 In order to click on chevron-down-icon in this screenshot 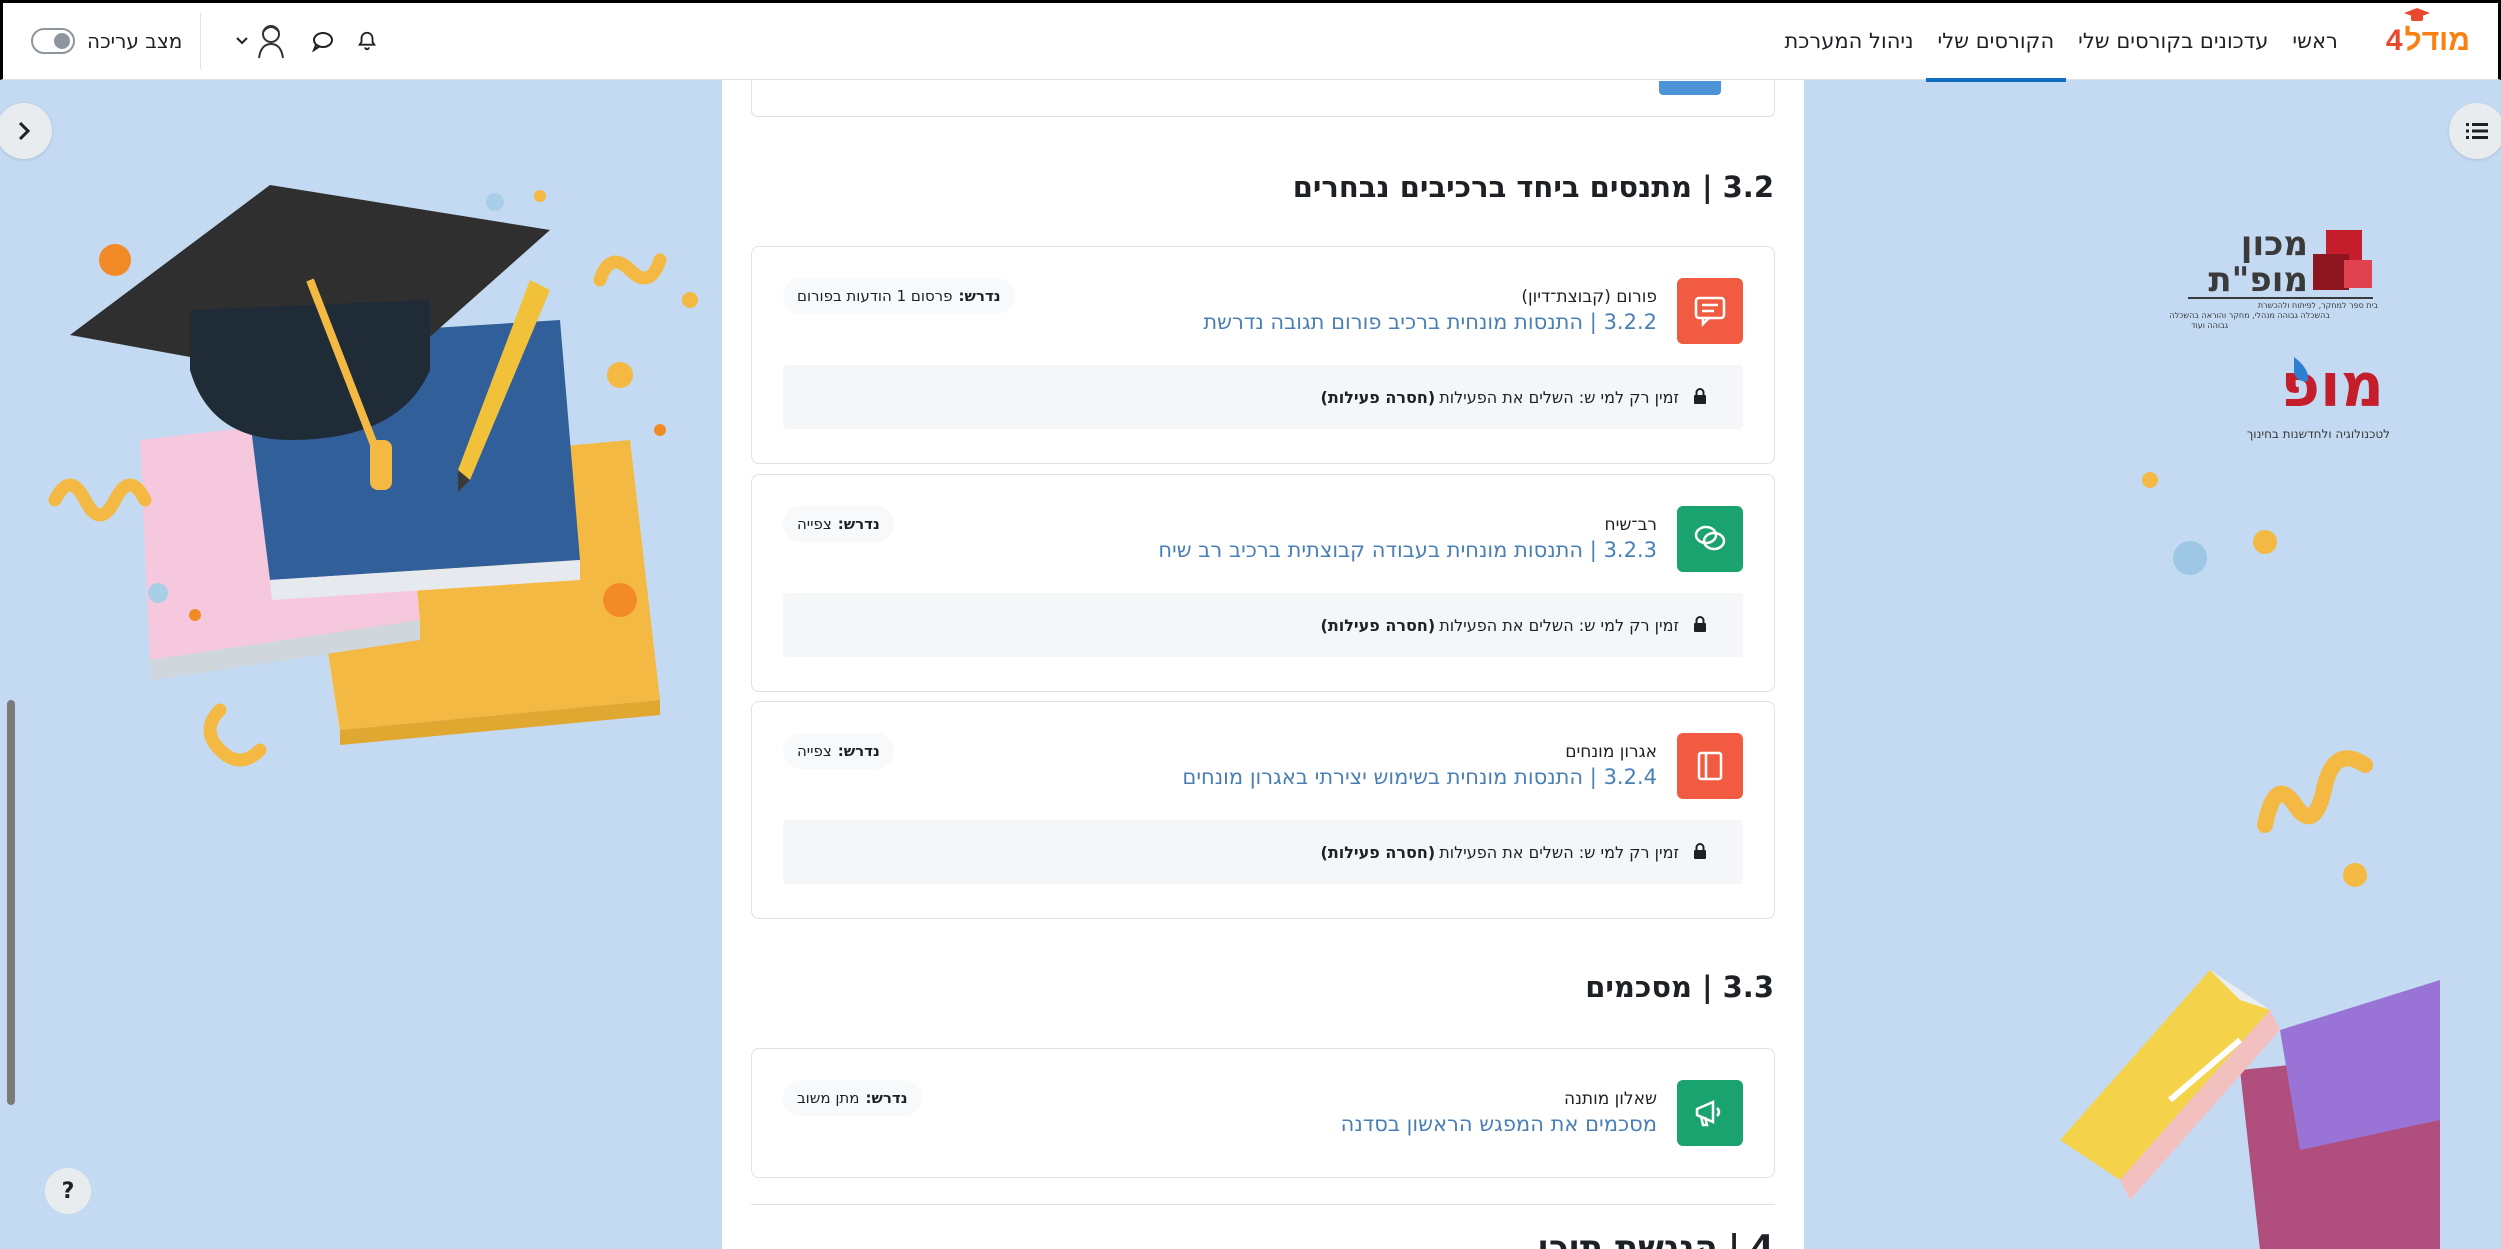, I will do `click(242, 41)`.